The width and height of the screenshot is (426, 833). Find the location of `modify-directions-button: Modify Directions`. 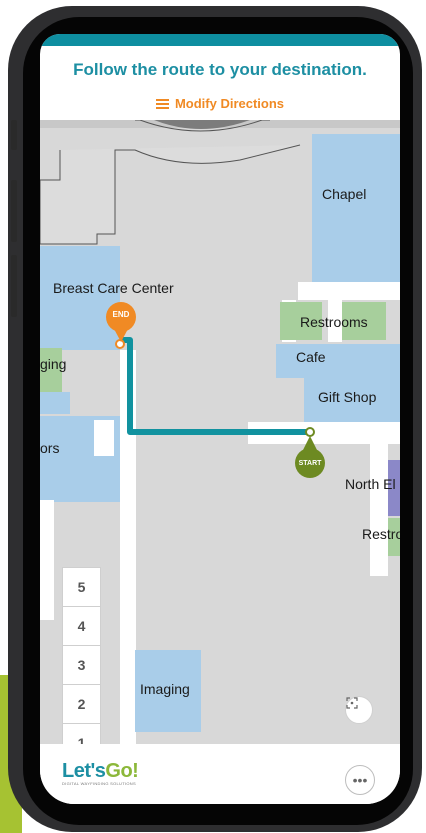

modify-directions-button: Modify Directions is located at coordinates (220, 103).